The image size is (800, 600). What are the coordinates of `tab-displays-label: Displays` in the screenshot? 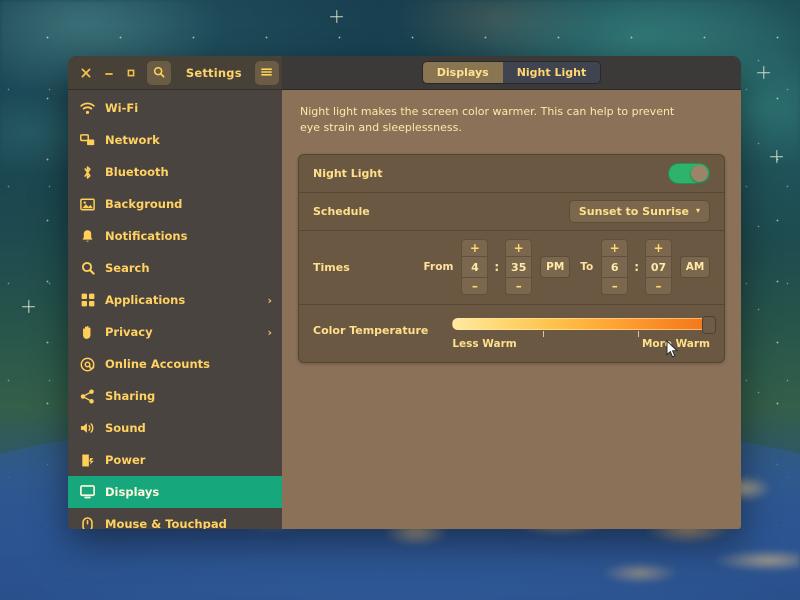 It's located at (462, 72).